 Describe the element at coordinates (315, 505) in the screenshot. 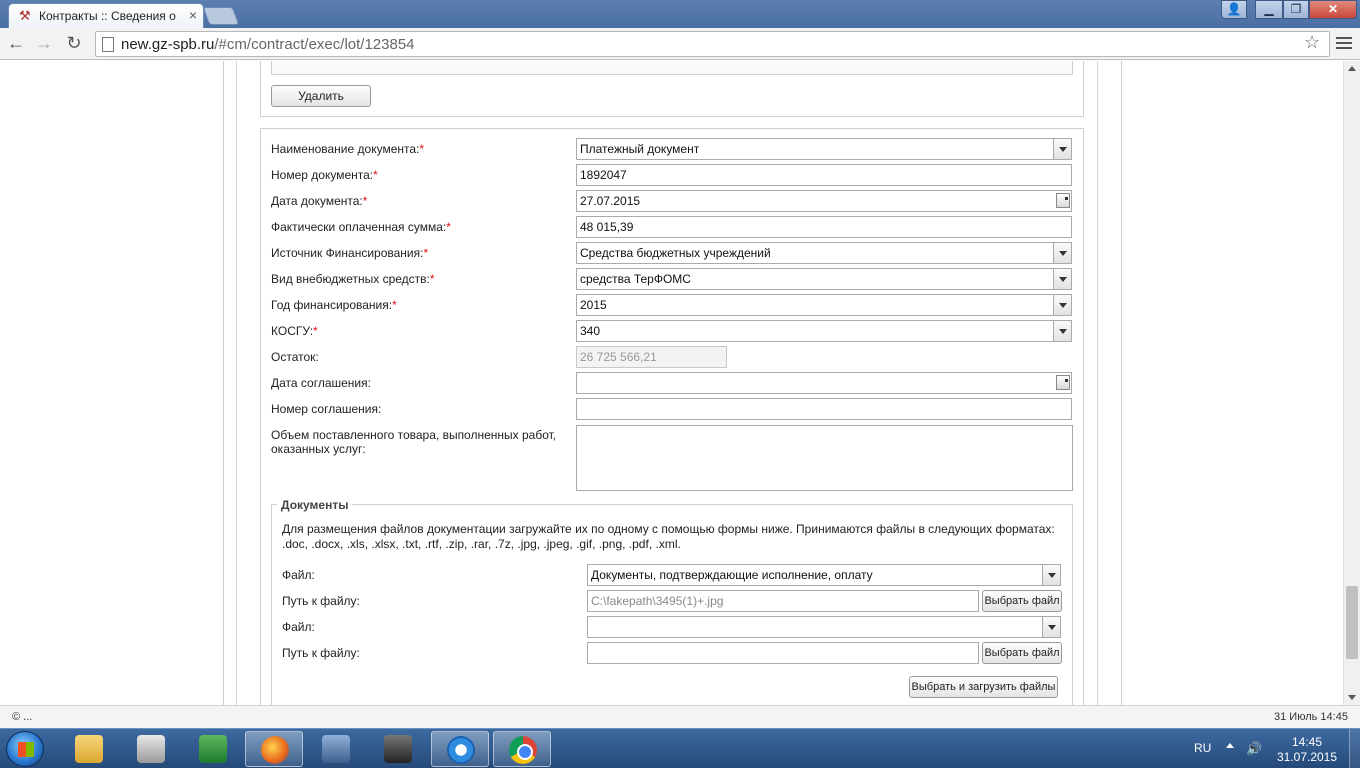

I see `documents-legend: Документы` at that location.